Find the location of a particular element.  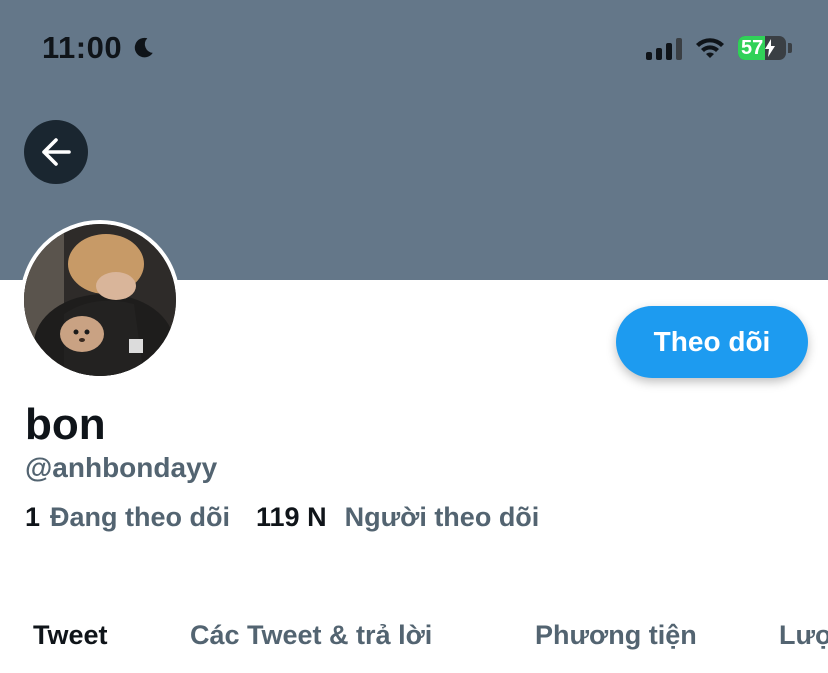

tab-tweets-and-replies: Các Tweet & trả lời is located at coordinates (311, 635).